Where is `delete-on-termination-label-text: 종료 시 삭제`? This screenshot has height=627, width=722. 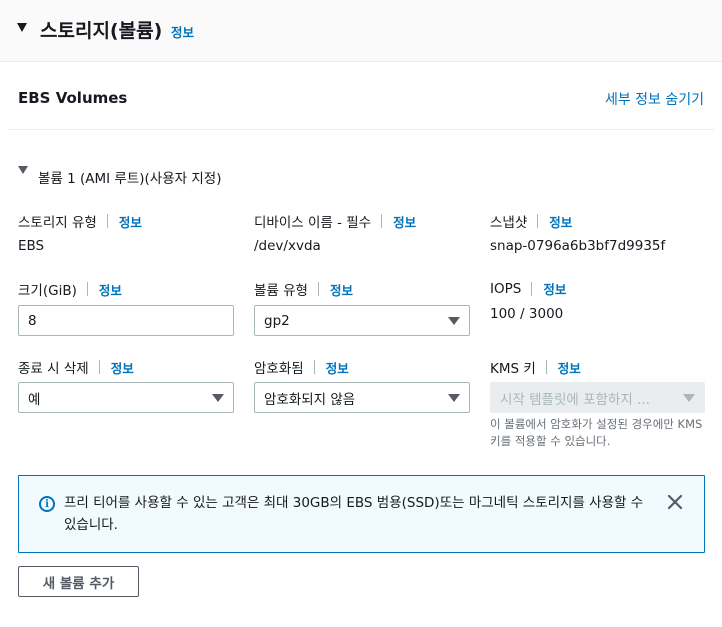 delete-on-termination-label-text: 종료 시 삭제 is located at coordinates (53, 369).